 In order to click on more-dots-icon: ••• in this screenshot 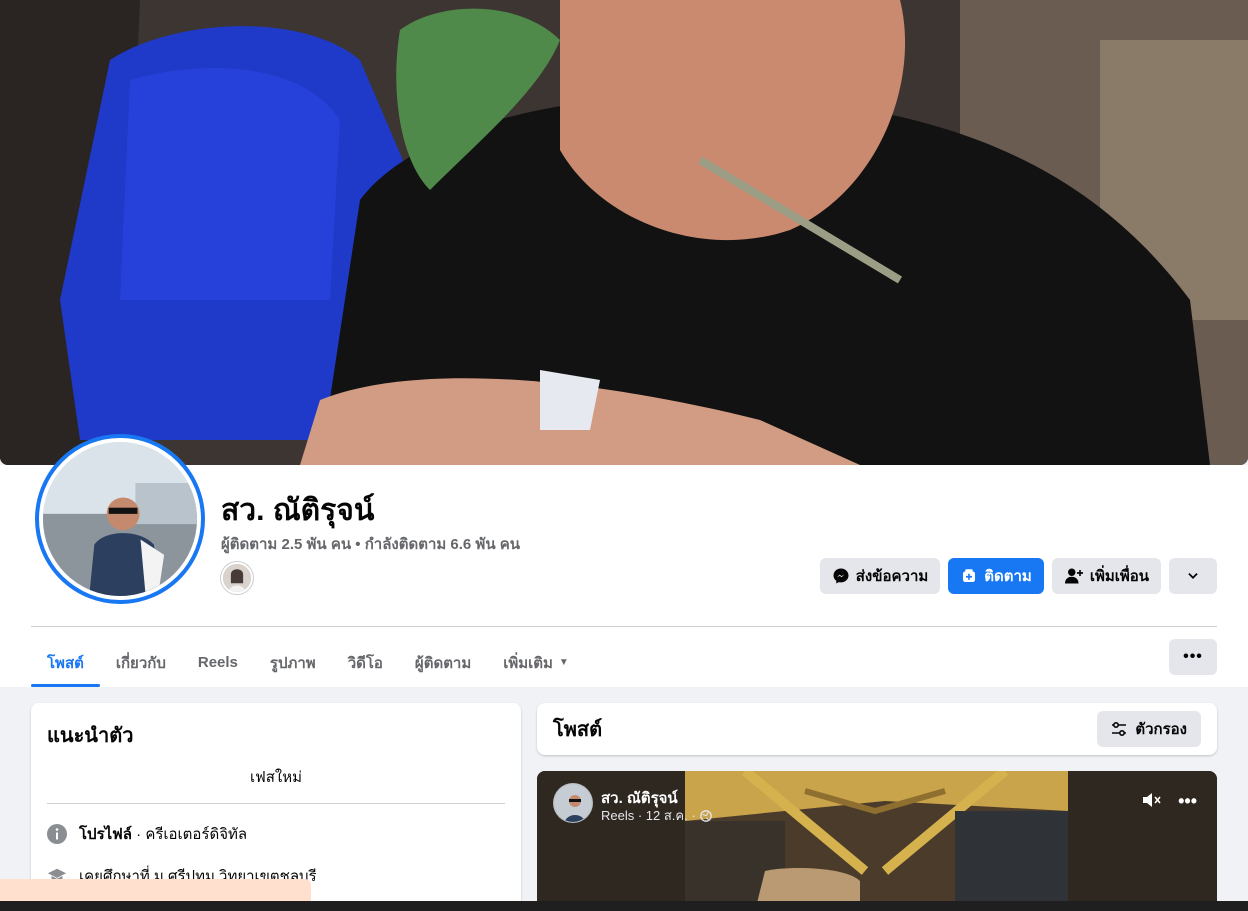, I will do `click(1193, 656)`.